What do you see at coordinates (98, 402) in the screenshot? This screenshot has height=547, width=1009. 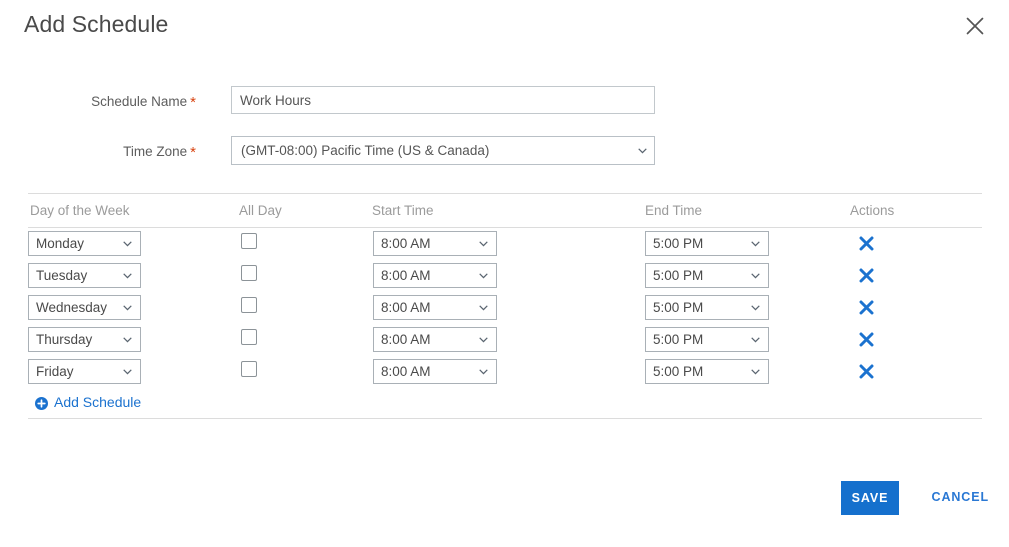 I see `add-schedule-link-label: Add Schedule` at bounding box center [98, 402].